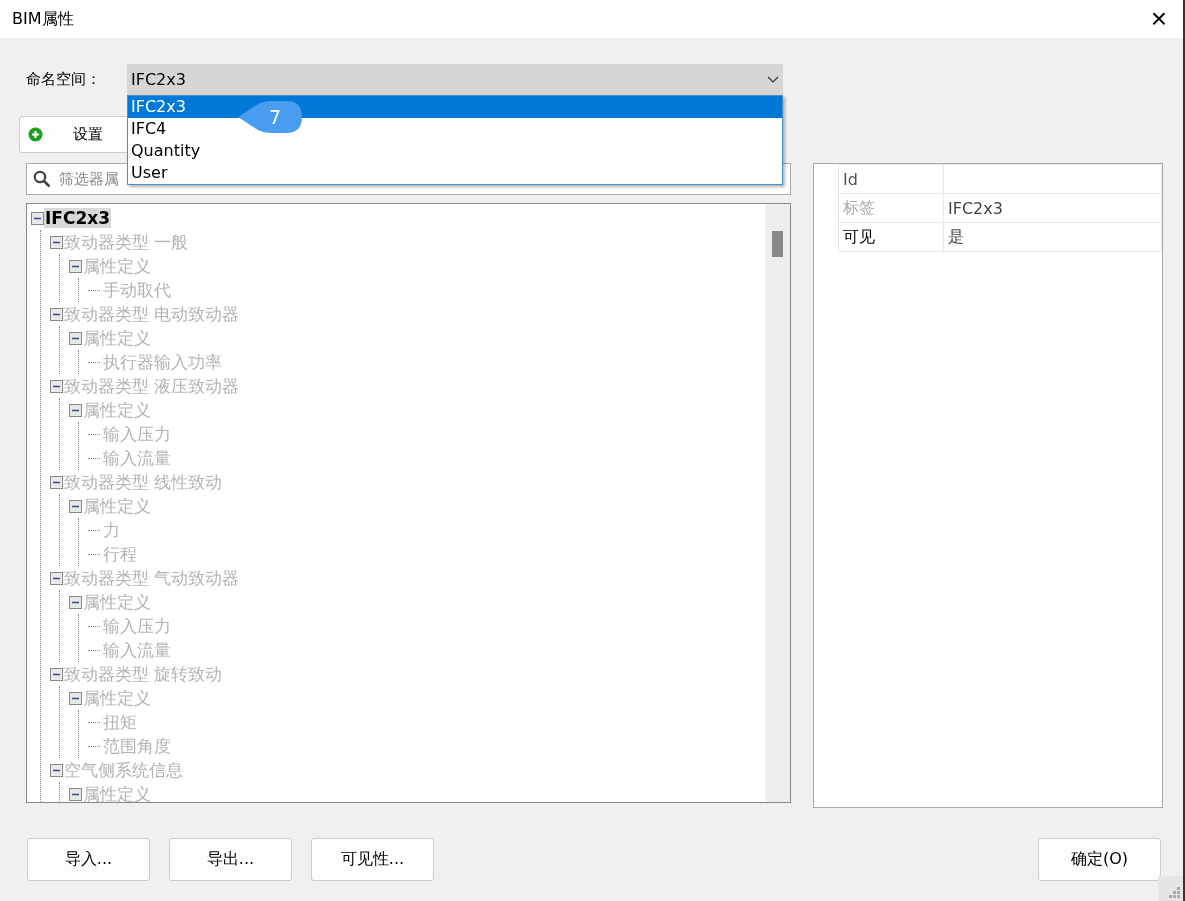  I want to click on dropdown-option: User, so click(455, 173).